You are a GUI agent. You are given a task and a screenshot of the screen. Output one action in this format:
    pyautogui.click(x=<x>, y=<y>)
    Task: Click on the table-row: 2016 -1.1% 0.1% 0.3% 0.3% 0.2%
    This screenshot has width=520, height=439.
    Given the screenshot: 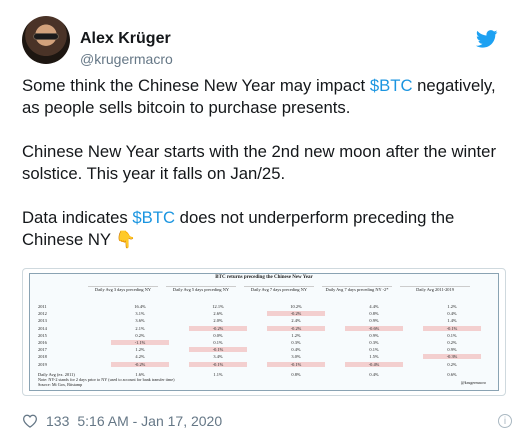 What is the action you would take?
    pyautogui.click(x=263, y=343)
    